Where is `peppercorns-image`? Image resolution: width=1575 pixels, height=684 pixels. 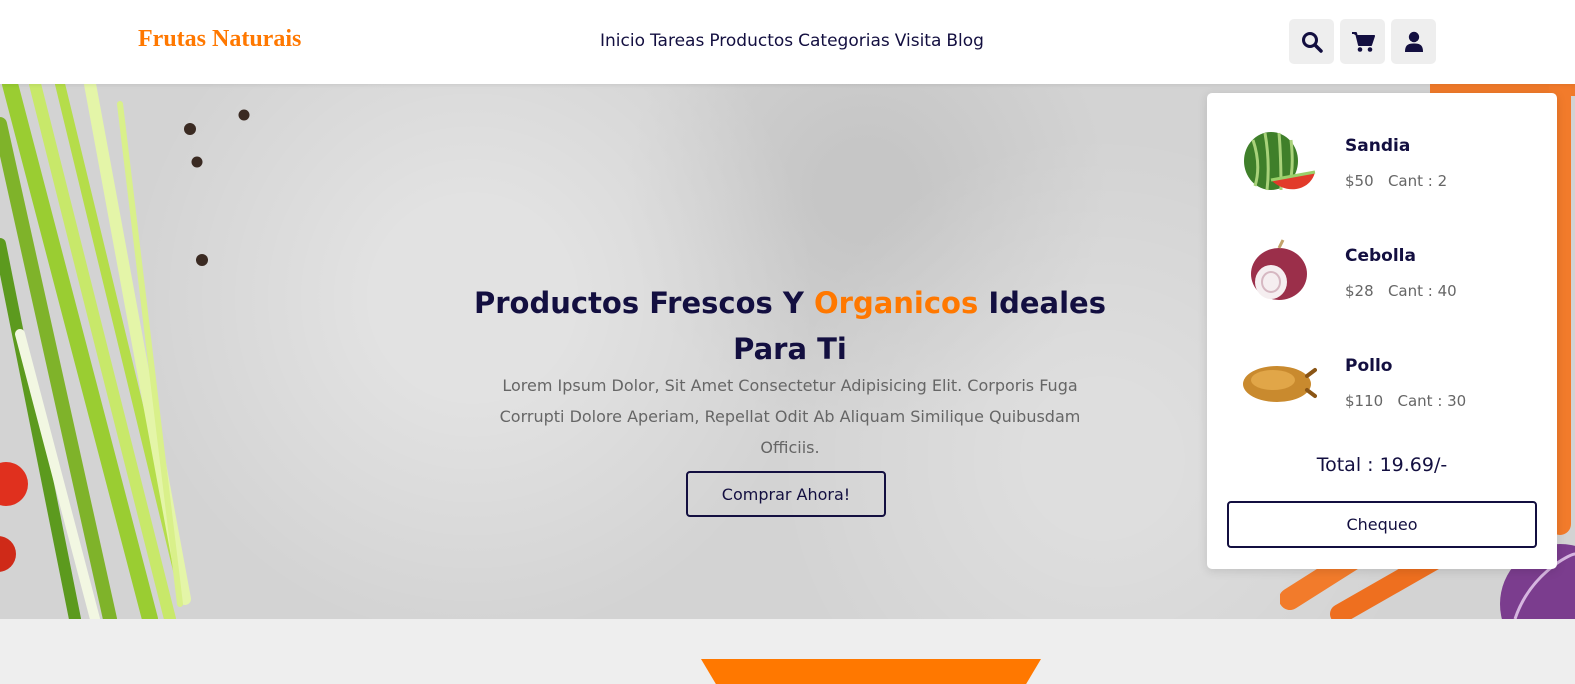
peppercorns-image is located at coordinates (217, 187).